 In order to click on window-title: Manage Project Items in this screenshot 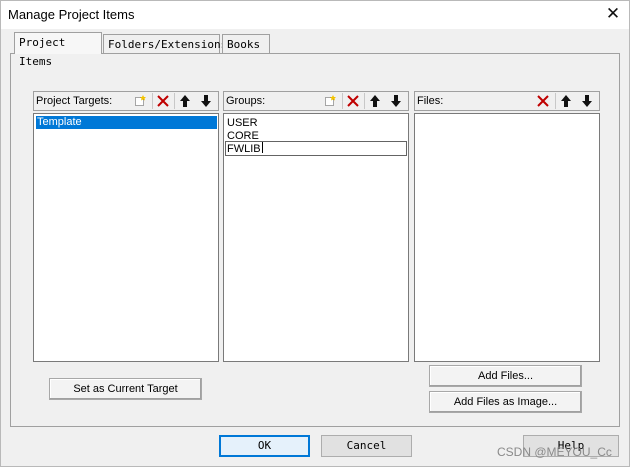, I will do `click(71, 14)`.